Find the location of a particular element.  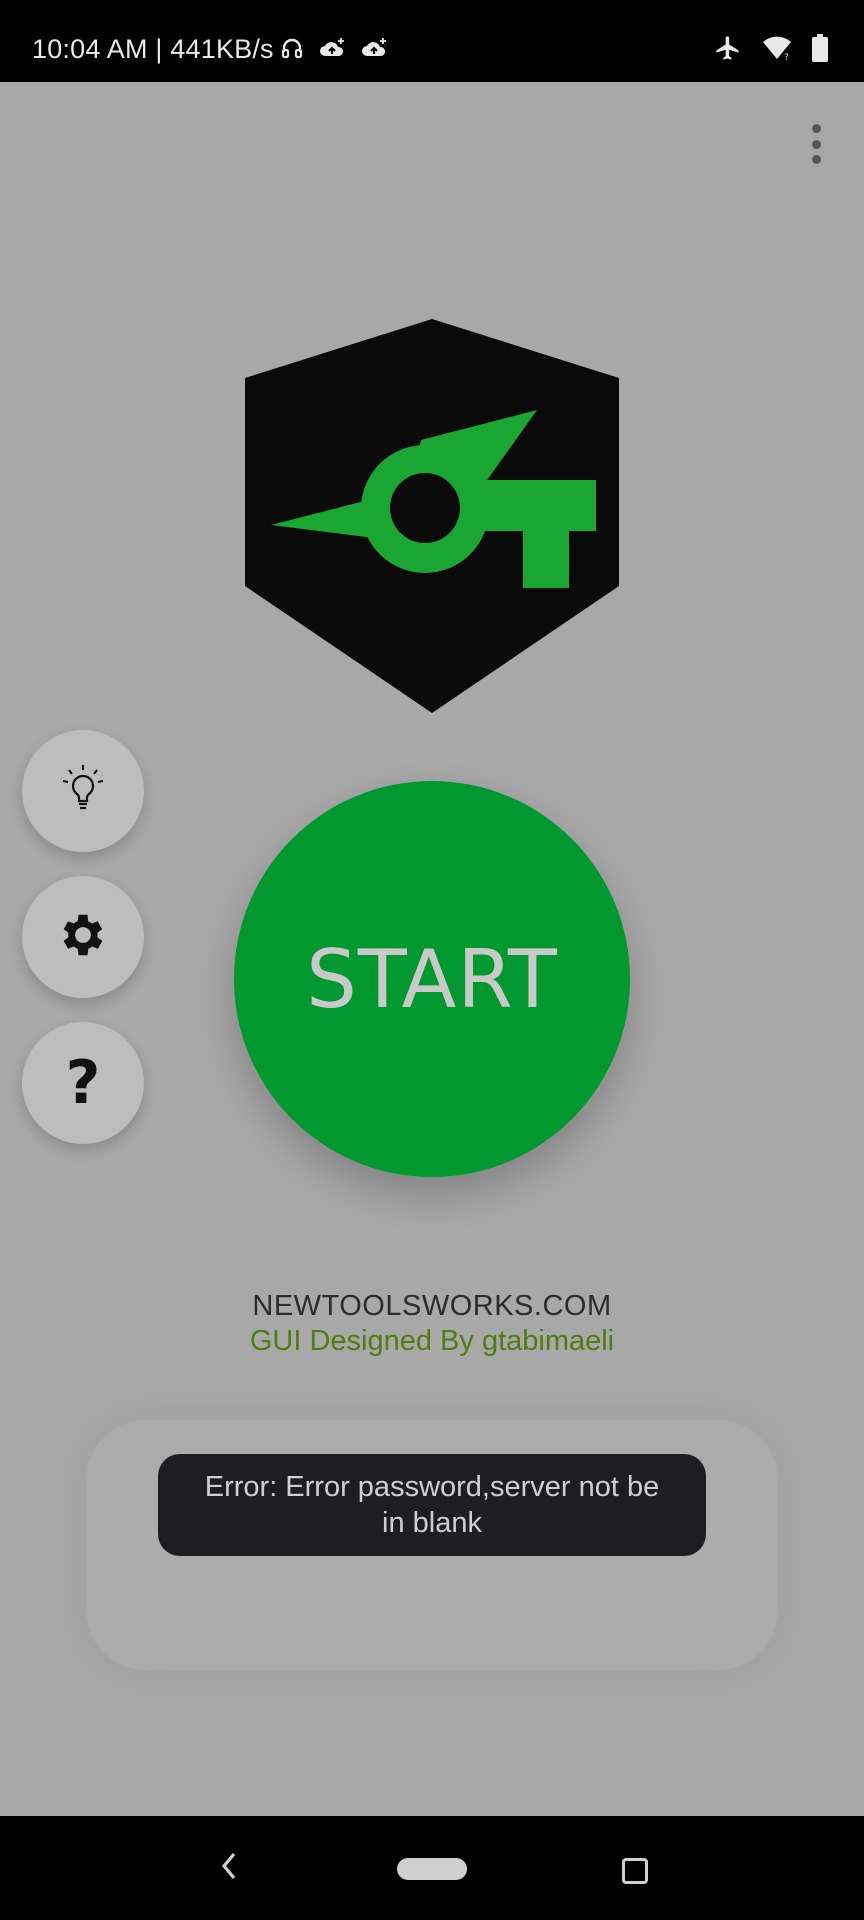

help-button: ? is located at coordinates (83, 1083).